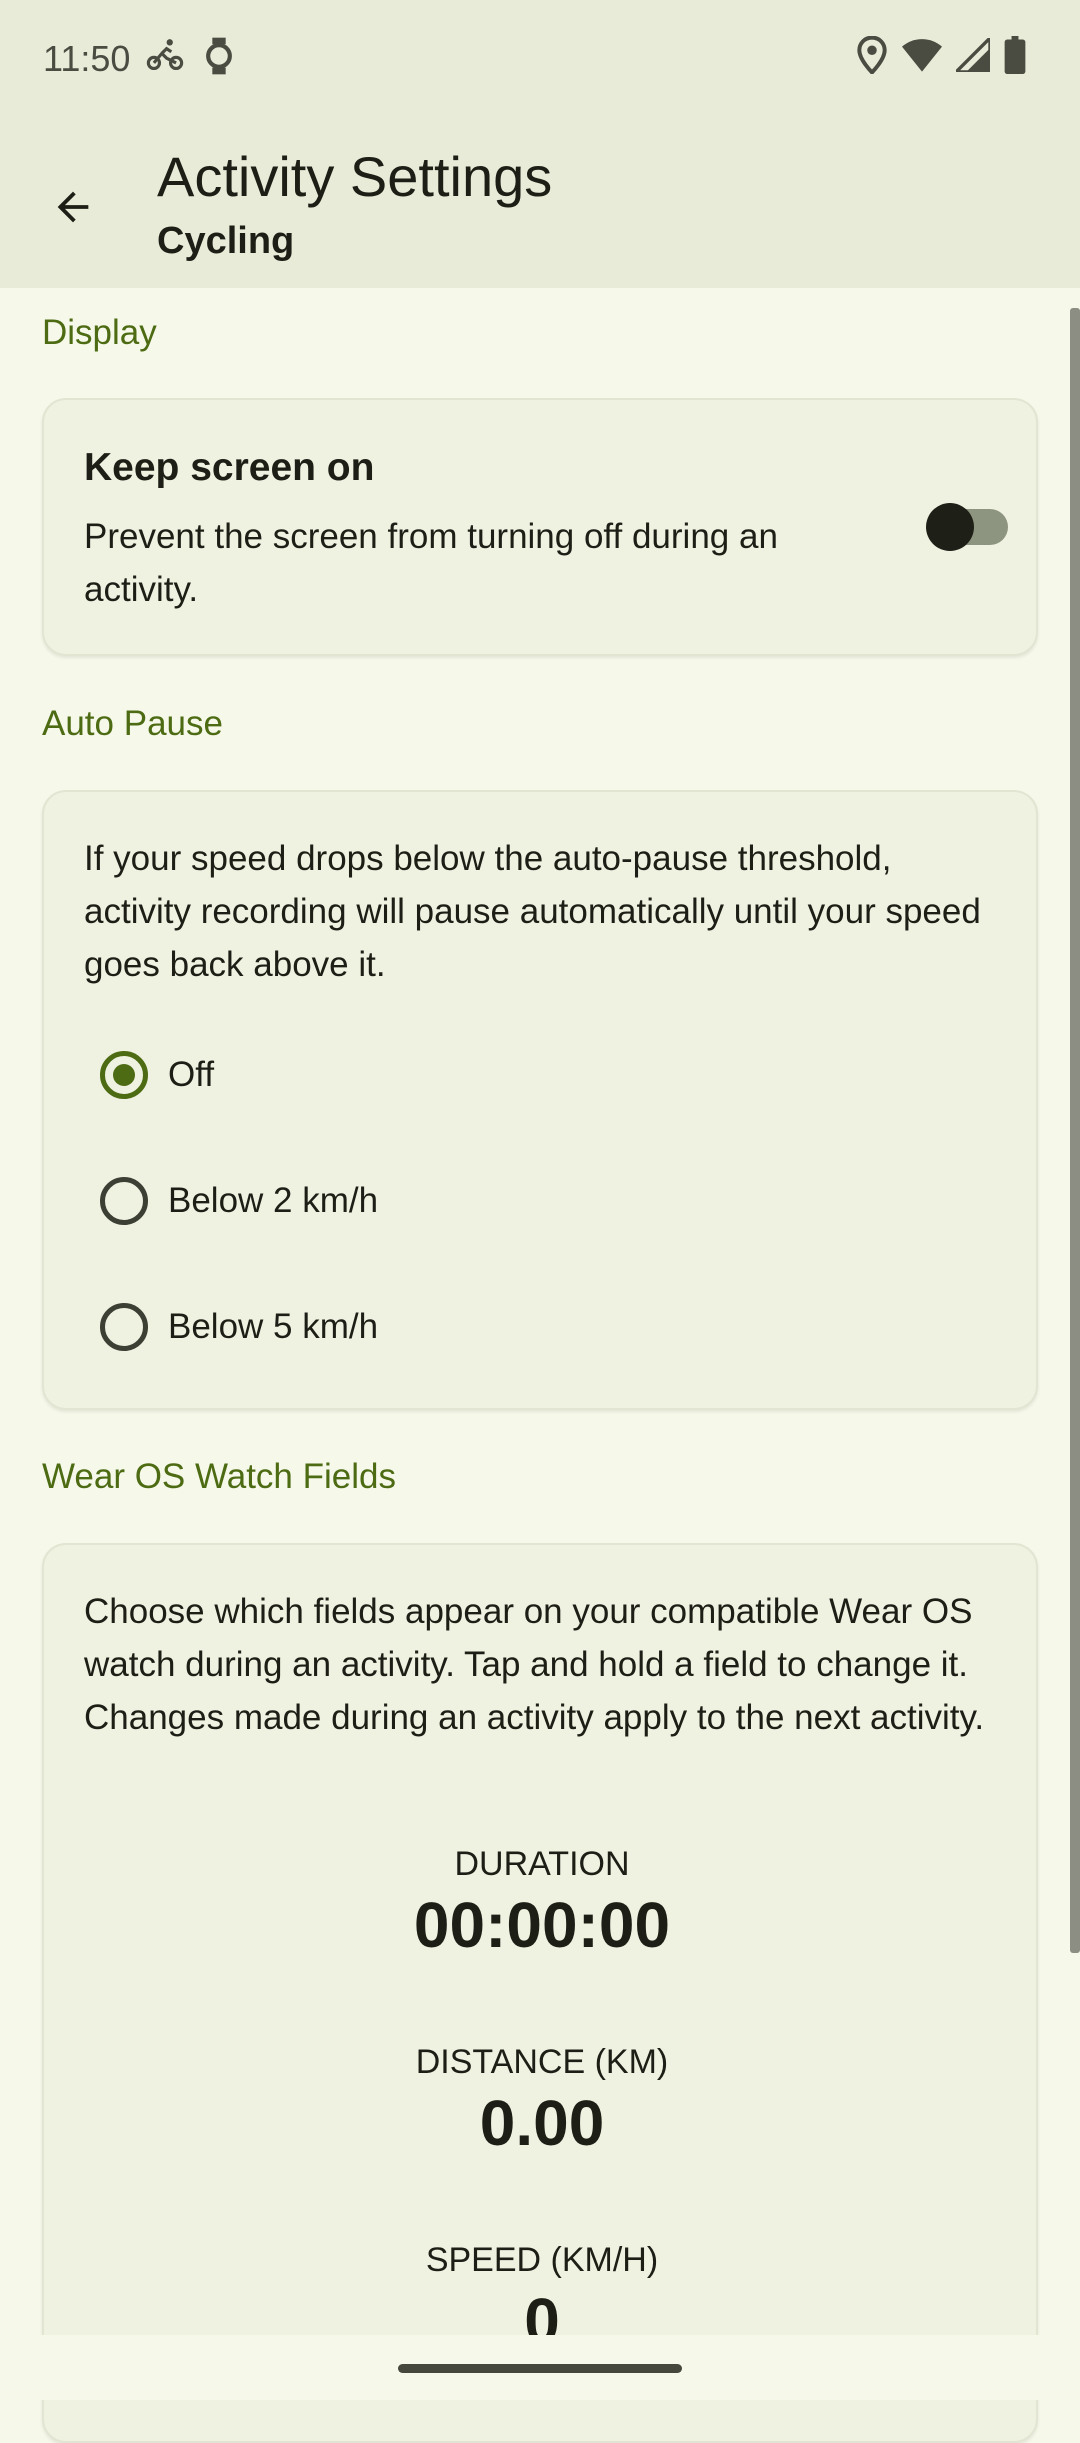  I want to click on field-value: 00:00:00, so click(542, 1925).